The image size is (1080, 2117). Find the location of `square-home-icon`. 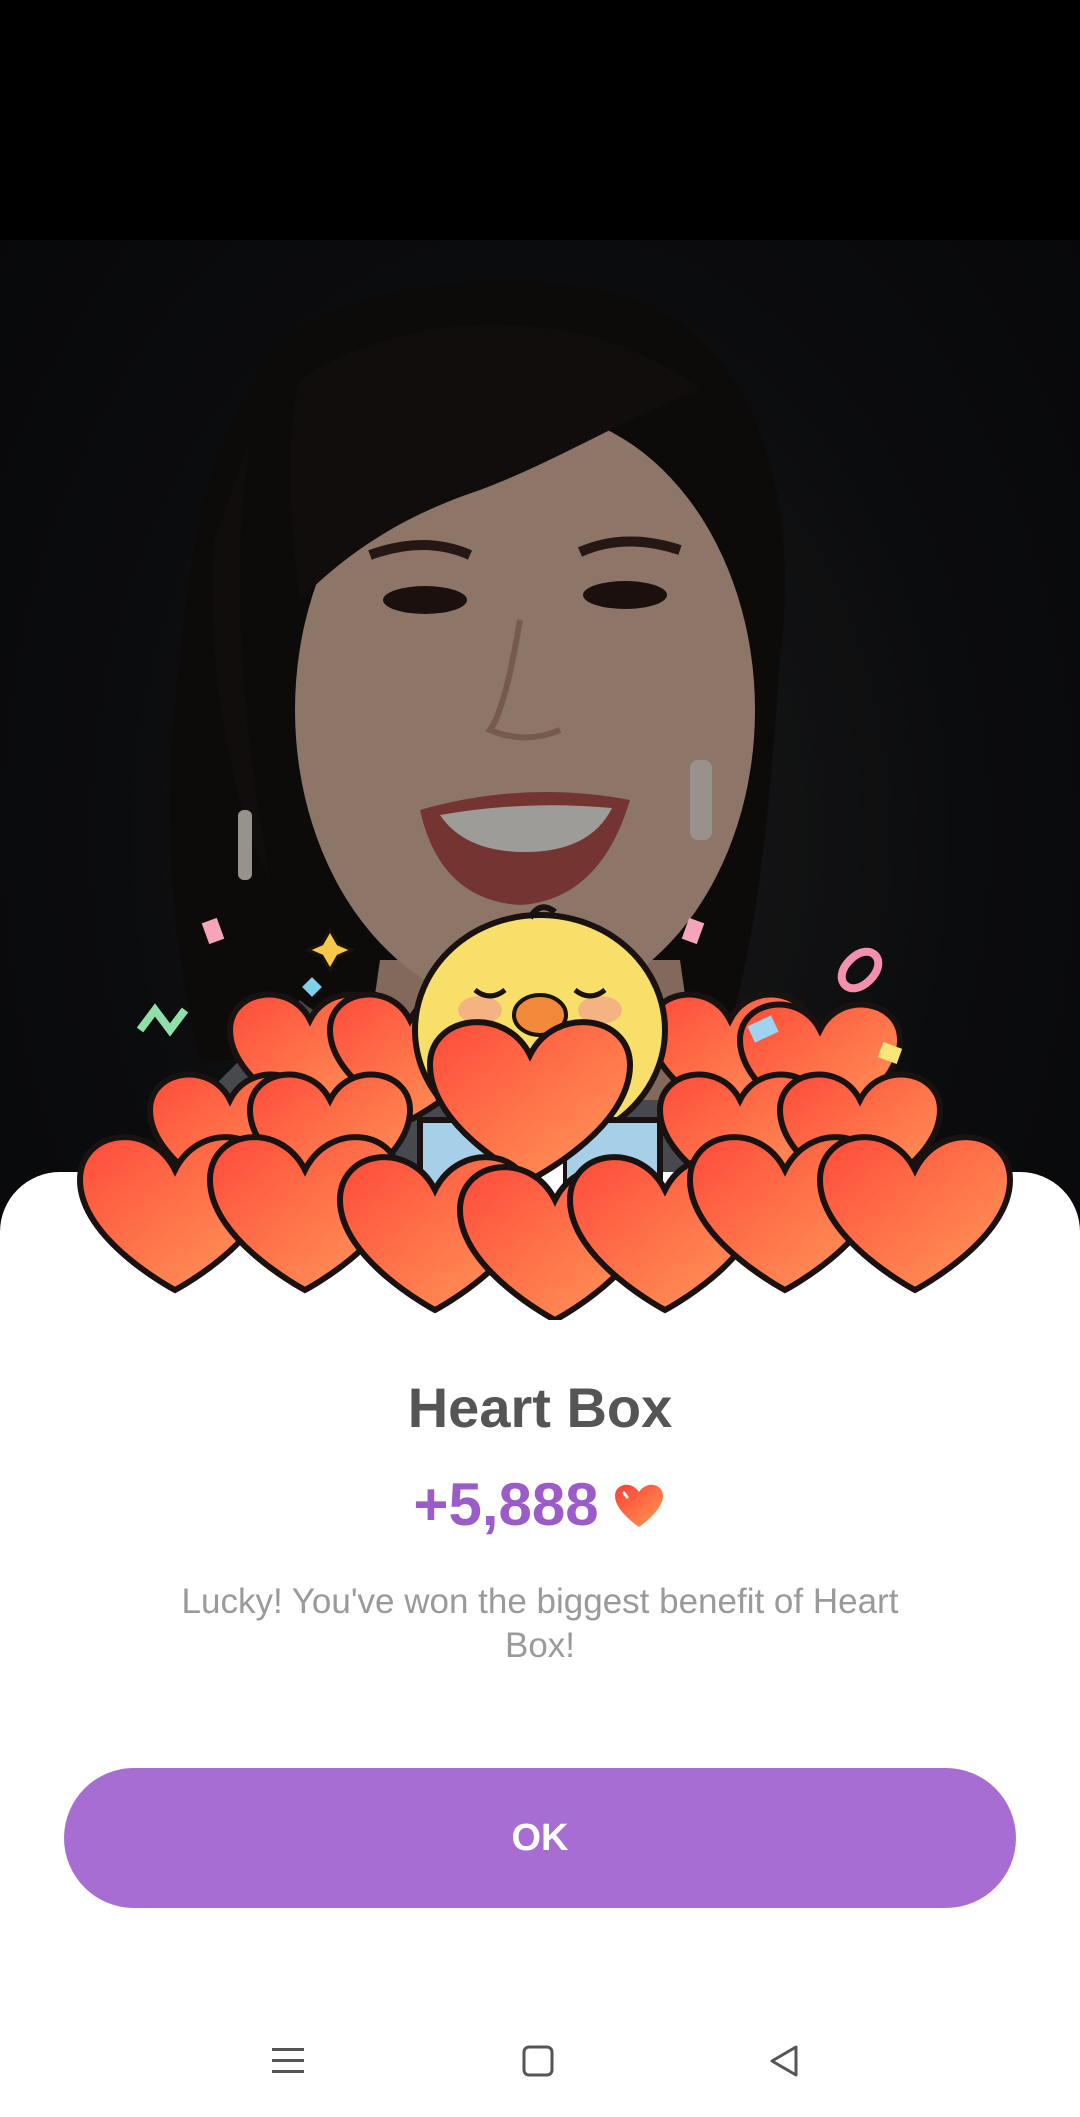

square-home-icon is located at coordinates (538, 2061).